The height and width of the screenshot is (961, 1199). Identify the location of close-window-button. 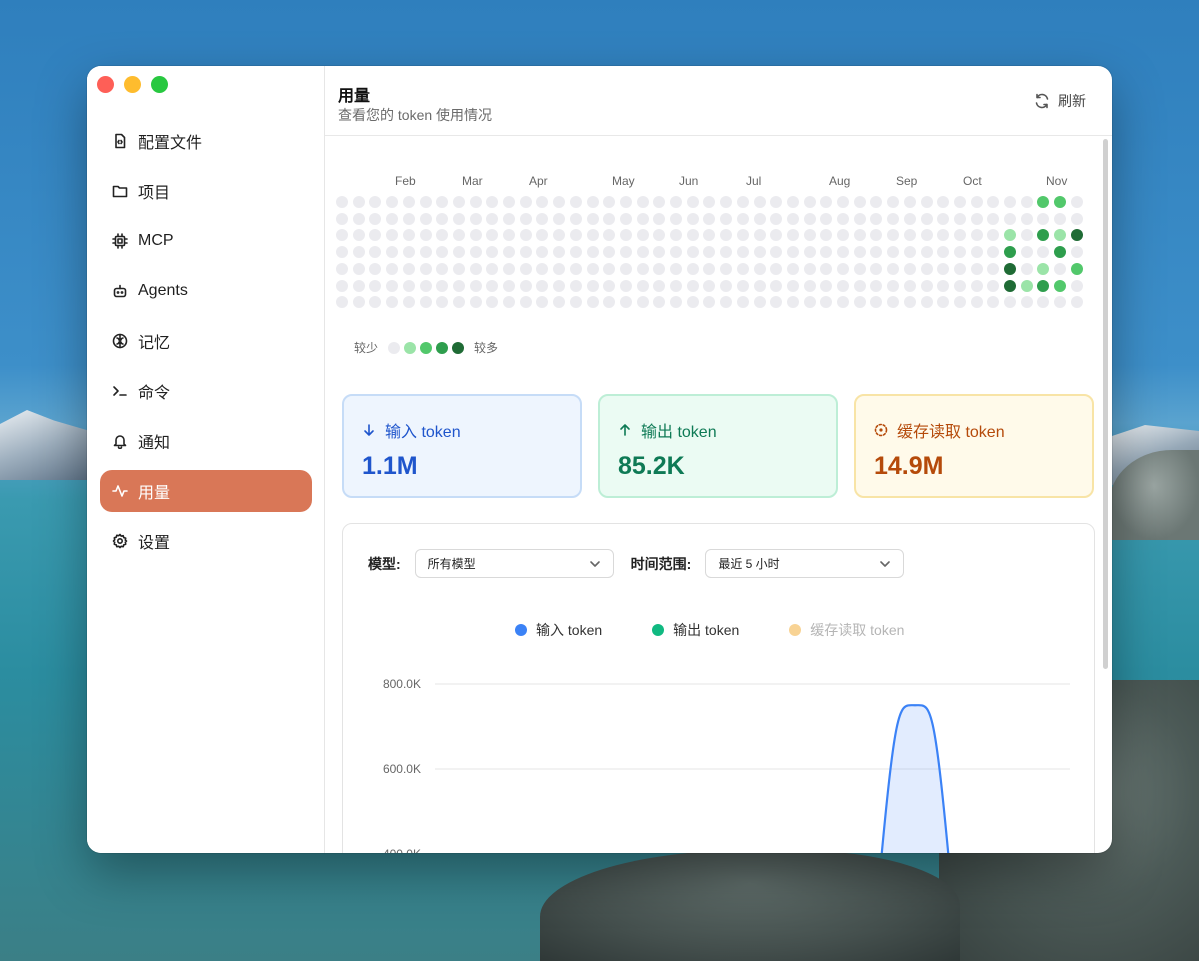
(105, 84).